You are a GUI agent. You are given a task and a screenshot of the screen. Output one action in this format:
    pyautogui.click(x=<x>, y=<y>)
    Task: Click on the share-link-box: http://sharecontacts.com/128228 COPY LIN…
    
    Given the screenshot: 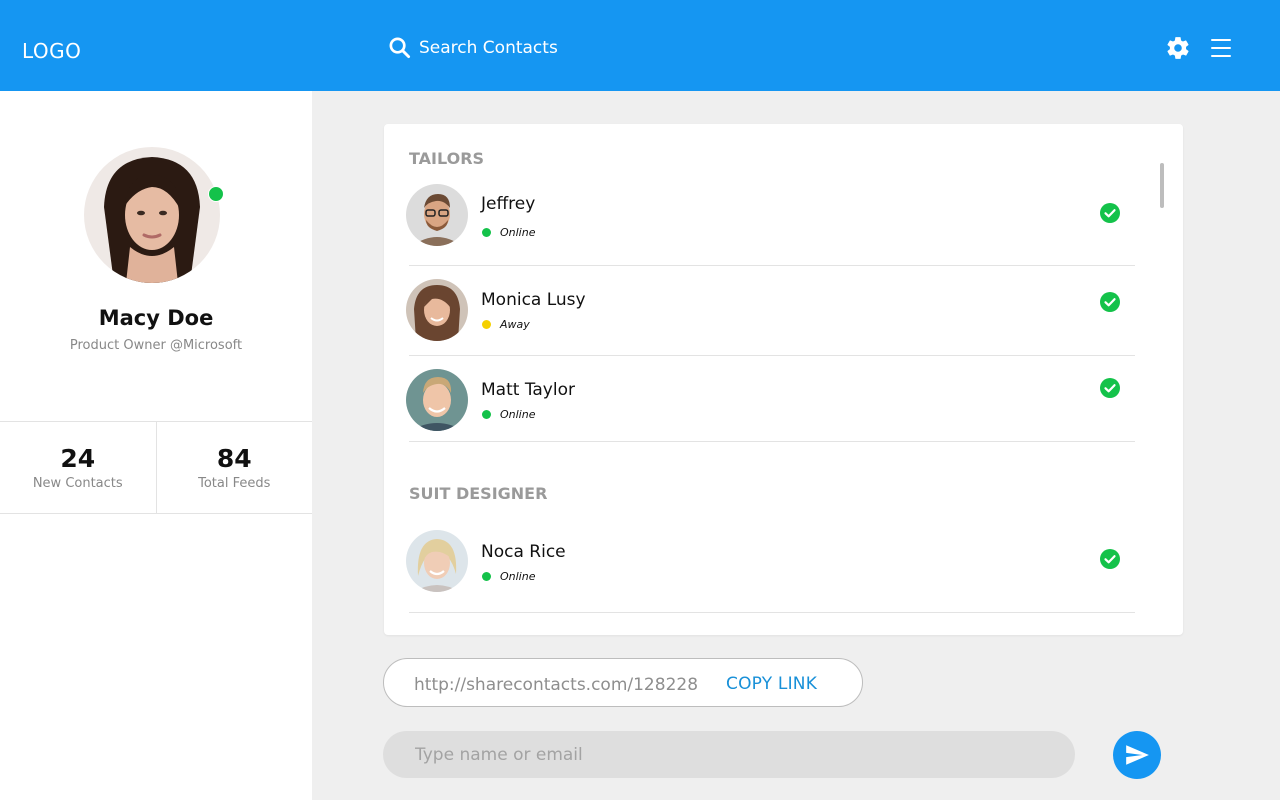 What is the action you would take?
    pyautogui.click(x=623, y=682)
    